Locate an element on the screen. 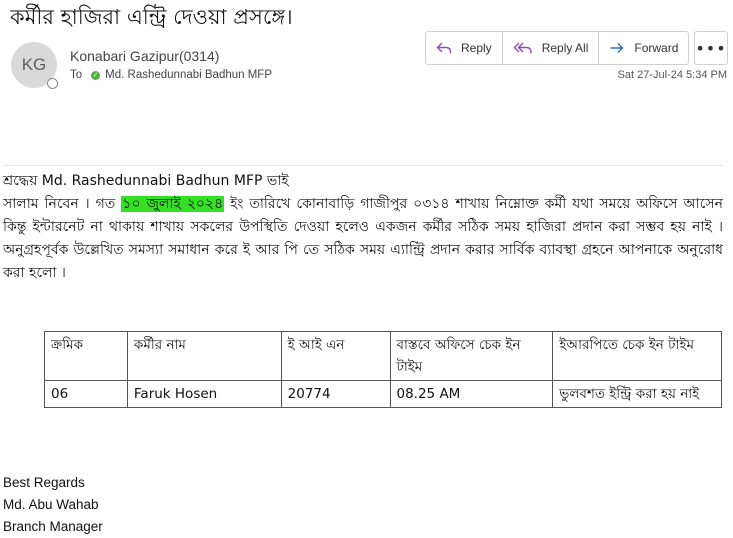 The height and width of the screenshot is (538, 733). sent-date: Sat 27-Jul-24 5:34 PM is located at coordinates (672, 75).